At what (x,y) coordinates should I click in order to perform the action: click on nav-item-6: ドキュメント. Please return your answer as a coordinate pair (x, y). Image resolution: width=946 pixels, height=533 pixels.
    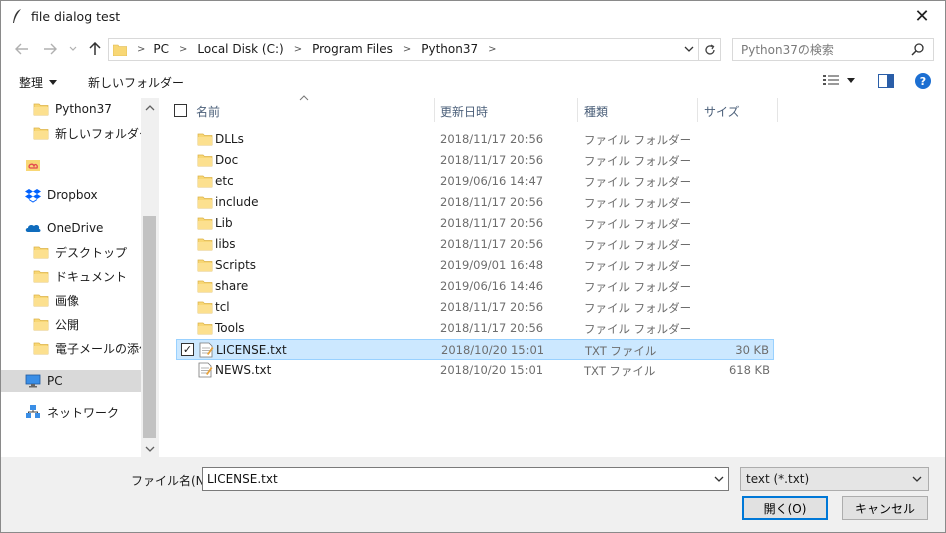
    Looking at the image, I should click on (71, 276).